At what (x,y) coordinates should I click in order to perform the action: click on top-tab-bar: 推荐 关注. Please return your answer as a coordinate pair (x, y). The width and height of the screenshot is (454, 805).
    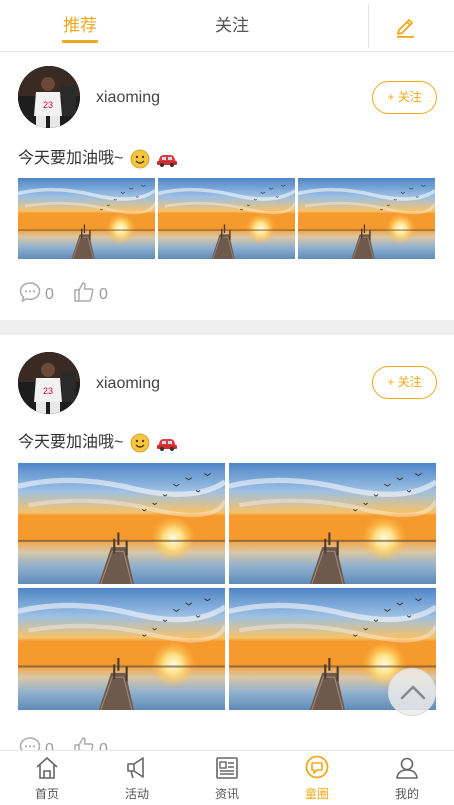
    Looking at the image, I should click on (227, 26).